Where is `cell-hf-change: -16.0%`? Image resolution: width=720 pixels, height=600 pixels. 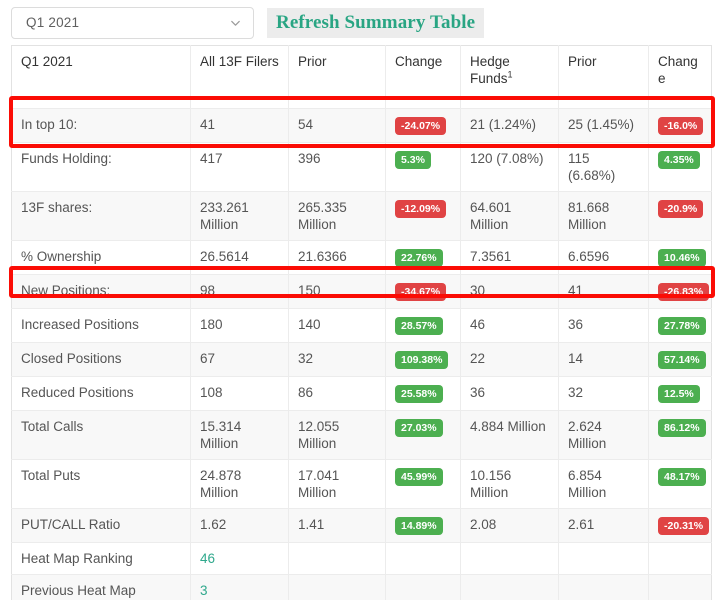
cell-hf-change: -16.0% is located at coordinates (680, 125).